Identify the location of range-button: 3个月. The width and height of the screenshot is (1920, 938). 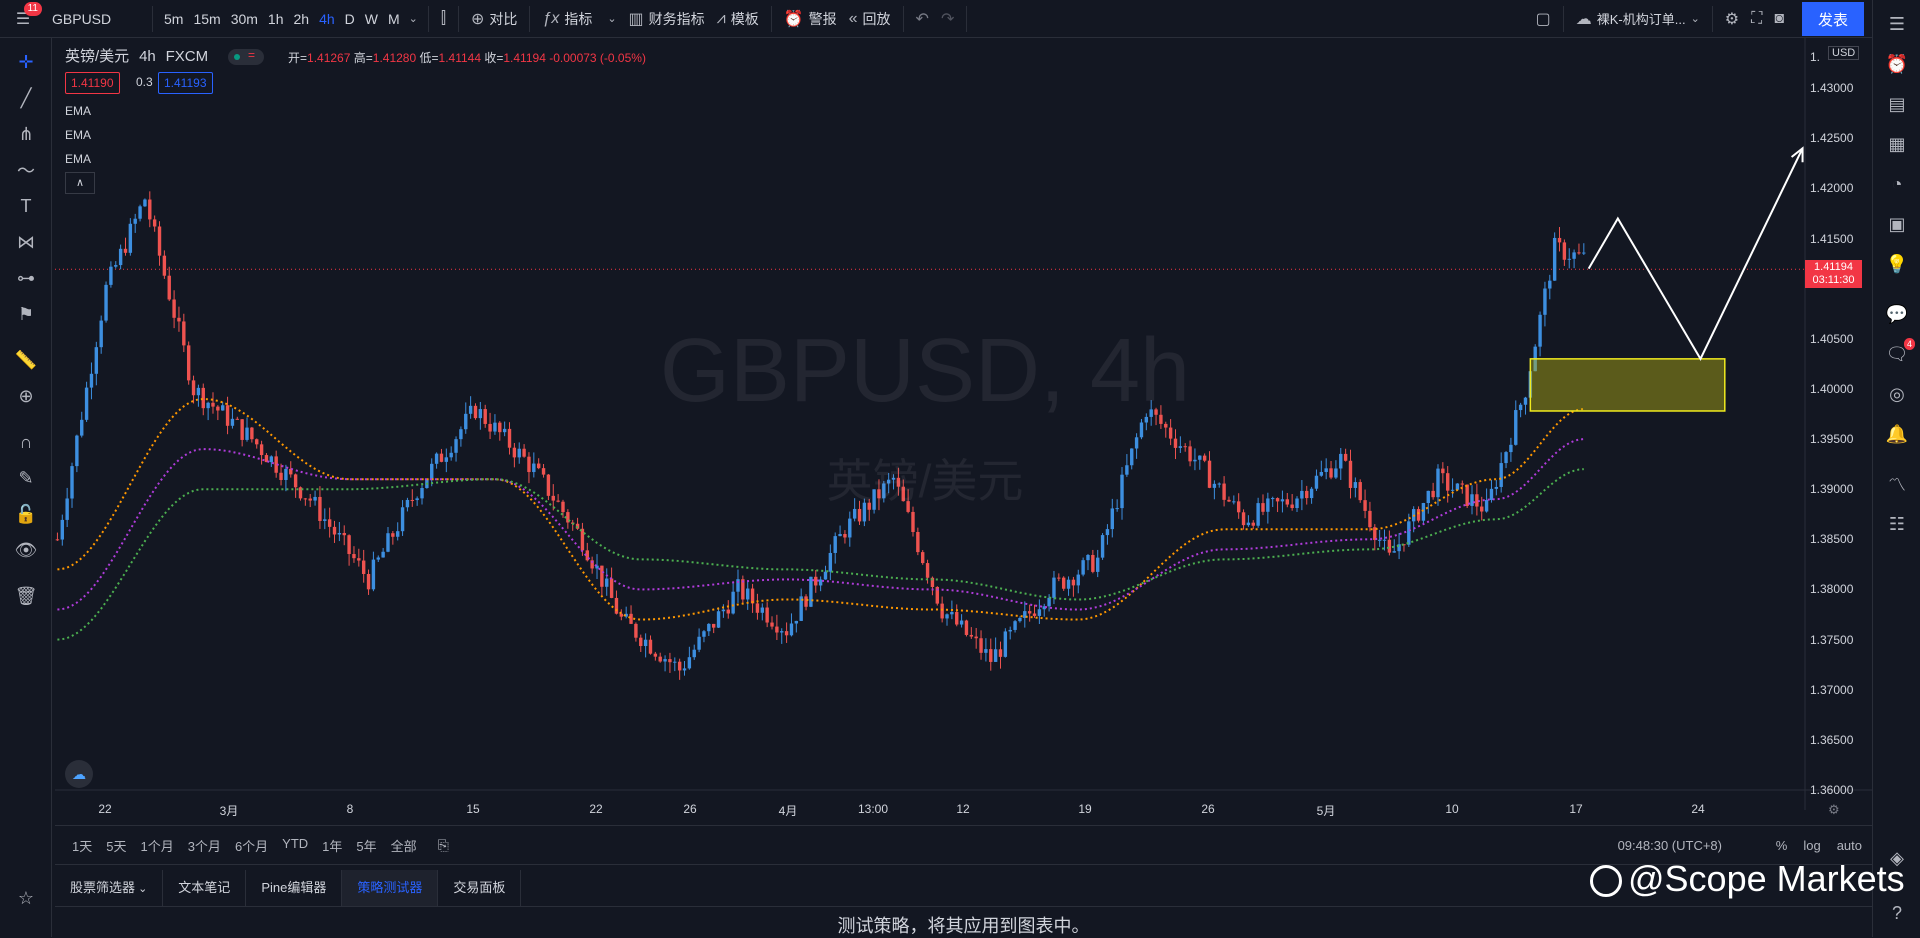
(204, 845).